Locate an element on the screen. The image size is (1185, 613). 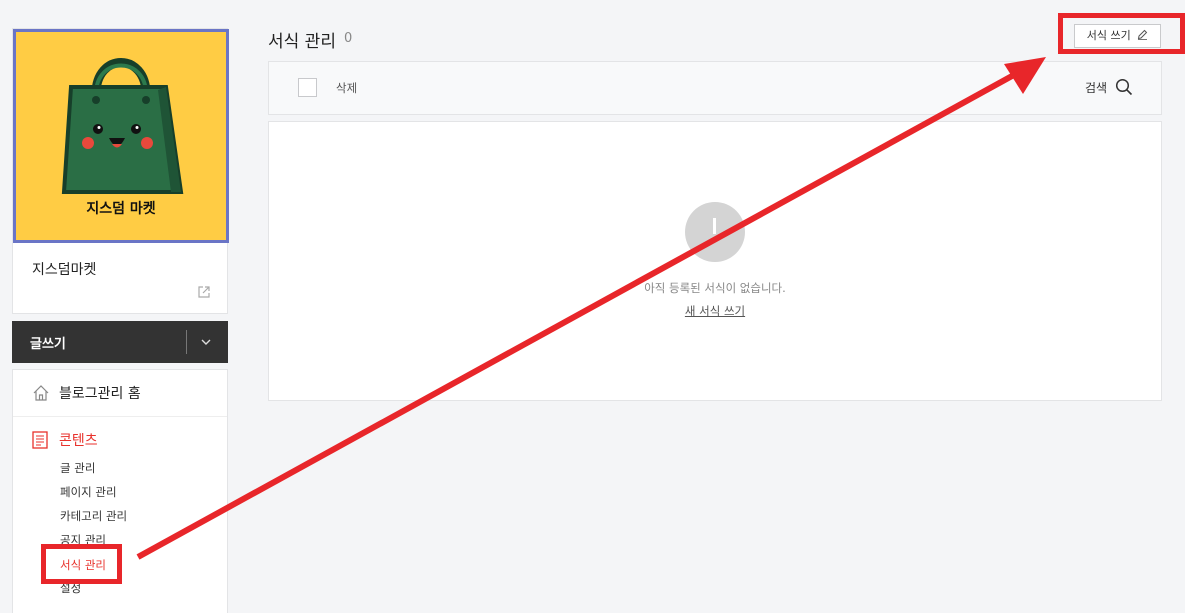
menu-item-pages: 페이지 관리 is located at coordinates (88, 492).